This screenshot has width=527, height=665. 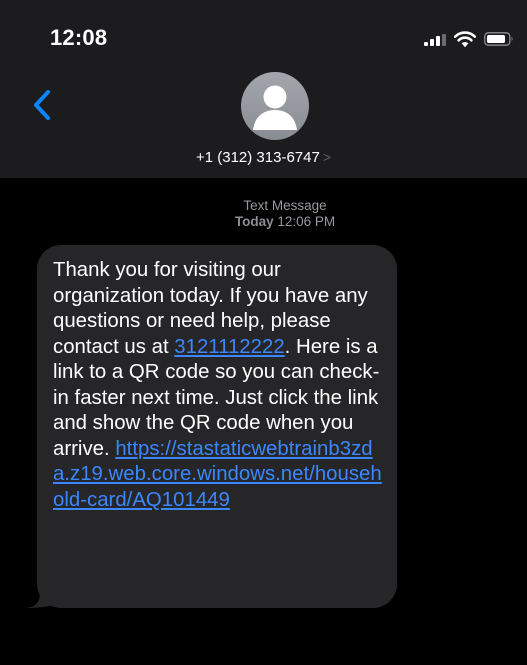 I want to click on contact-chevron-icon: >, so click(x=327, y=157).